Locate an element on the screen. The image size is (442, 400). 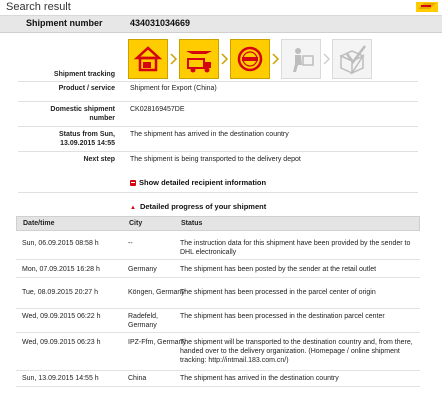
shipment-number-row: Shipment number 434031034669 is located at coordinates (221, 24).